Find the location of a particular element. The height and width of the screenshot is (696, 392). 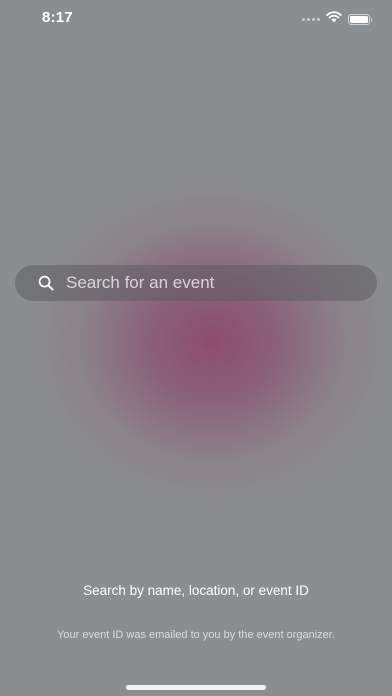

status-time: 8:17 is located at coordinates (57, 17).